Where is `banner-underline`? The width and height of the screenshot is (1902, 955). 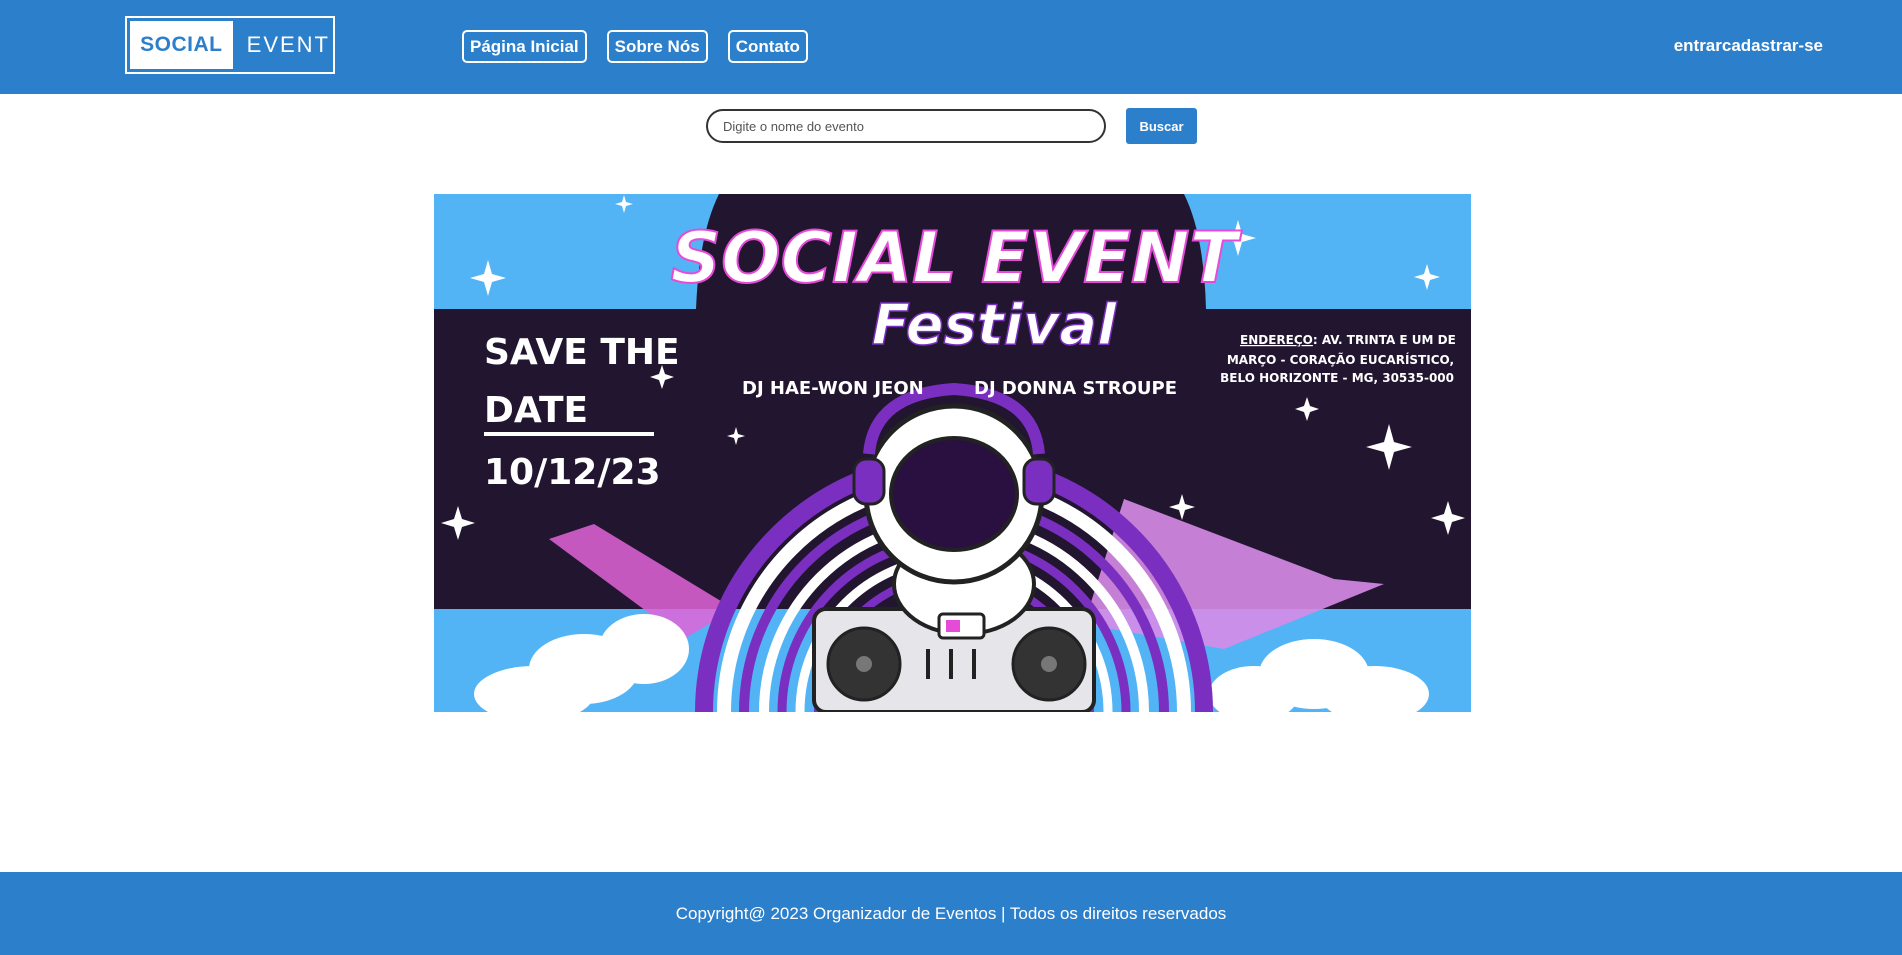
banner-underline is located at coordinates (569, 434).